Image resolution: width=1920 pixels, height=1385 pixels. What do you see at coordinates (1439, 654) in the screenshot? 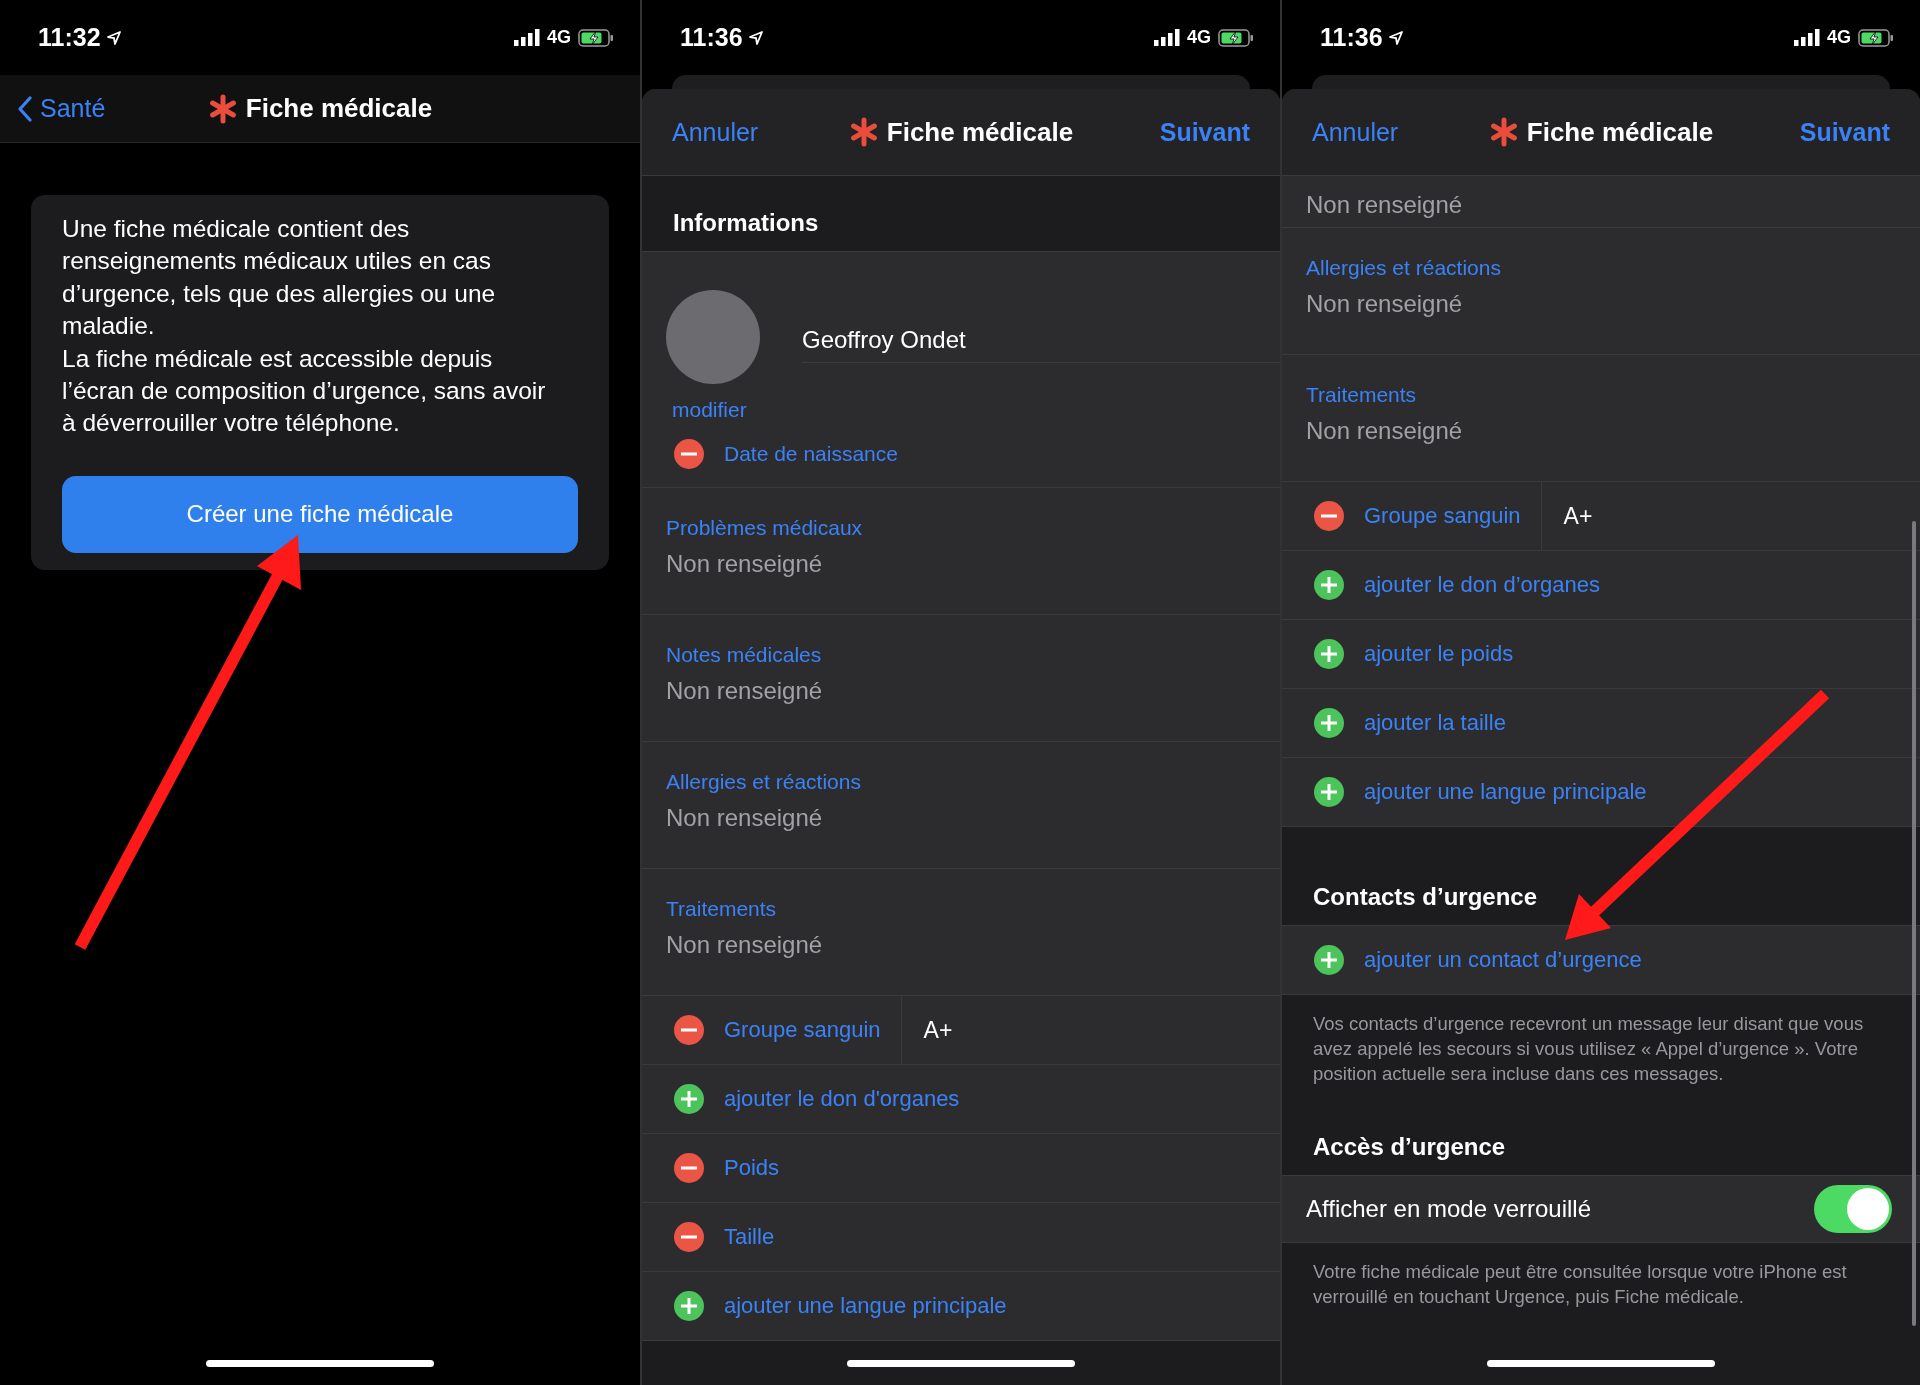
I see `field-label: ajouter le poids` at bounding box center [1439, 654].